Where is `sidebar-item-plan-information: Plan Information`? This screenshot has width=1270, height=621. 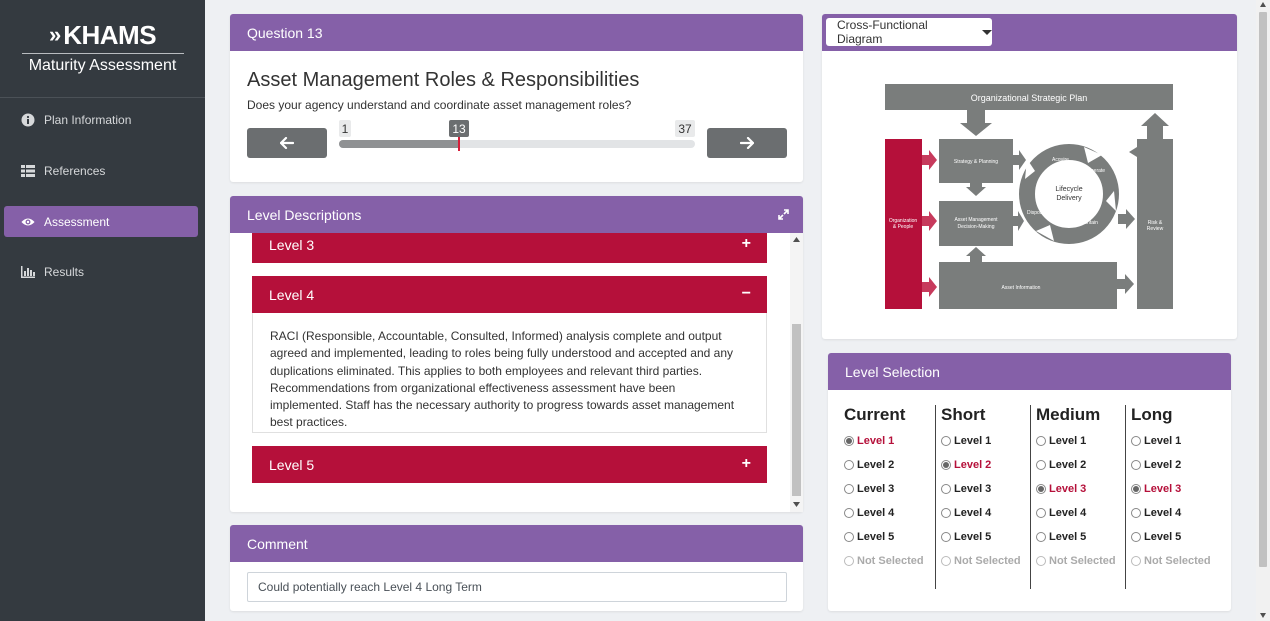
sidebar-item-plan-information: Plan Information is located at coordinates (101, 119).